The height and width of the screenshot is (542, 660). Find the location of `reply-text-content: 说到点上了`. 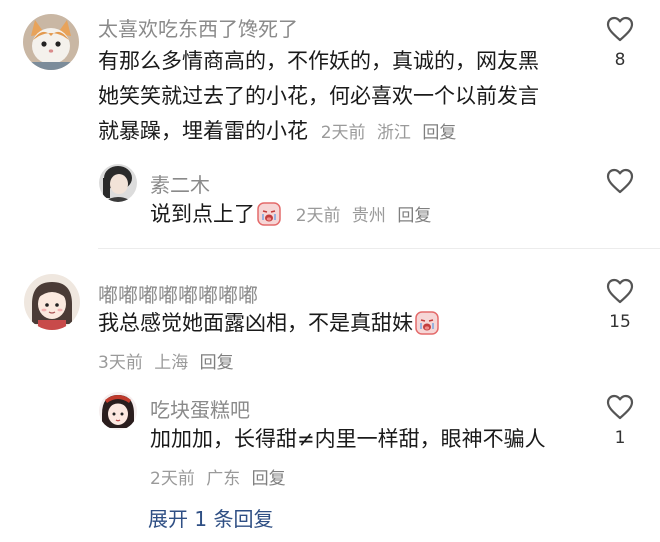

reply-text-content: 说到点上了 is located at coordinates (202, 214).